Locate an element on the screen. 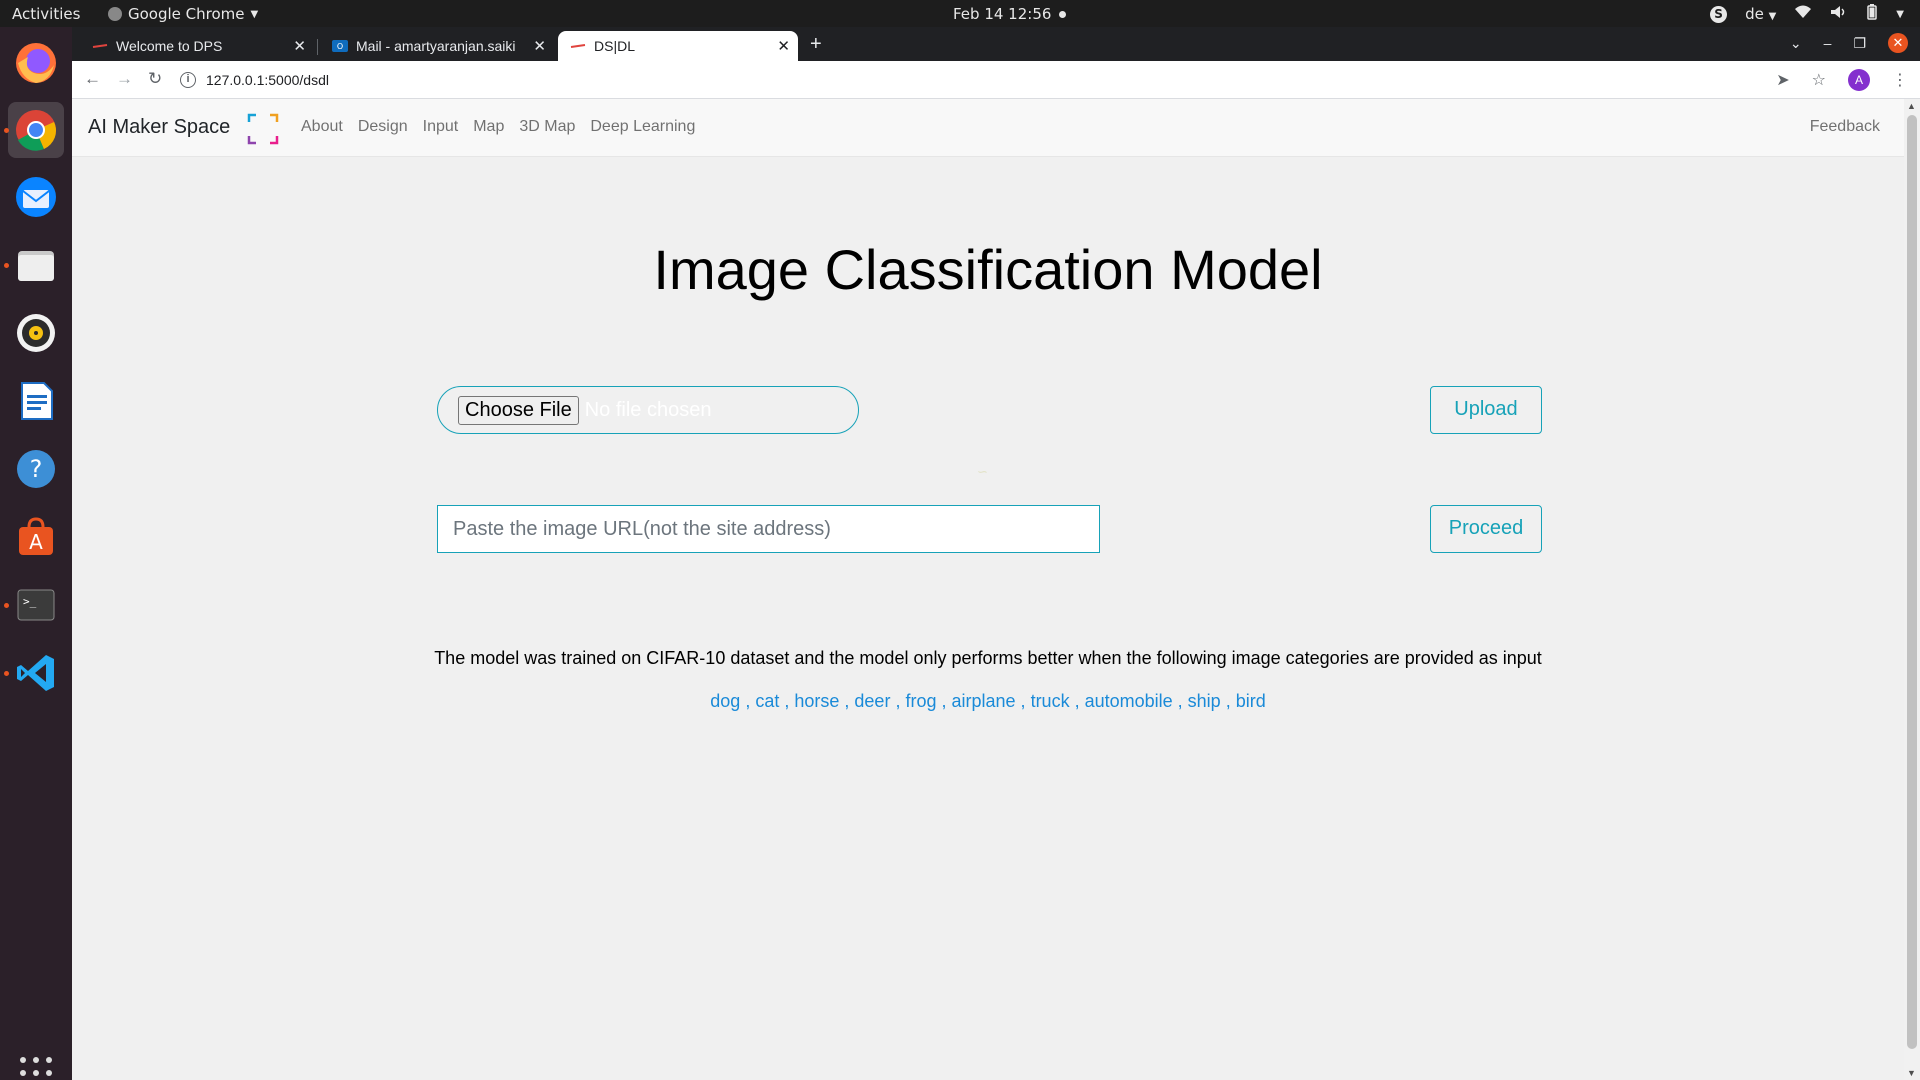 The height and width of the screenshot is (1080, 1920). chrome-launcher is located at coordinates (36, 130).